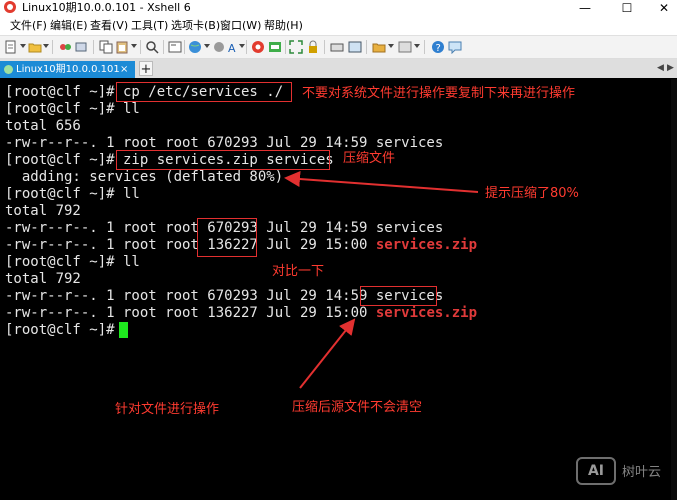  Describe the element at coordinates (660, 68) in the screenshot. I see `tab-scroll-left-icon: ◀` at that location.